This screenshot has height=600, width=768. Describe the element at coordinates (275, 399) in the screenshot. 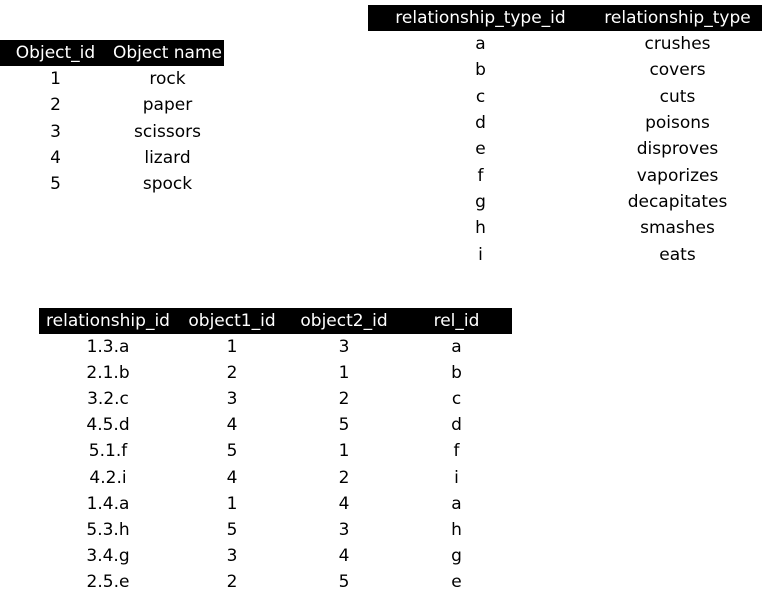

I see `table-row: 3.2.c 3 2 c` at that location.